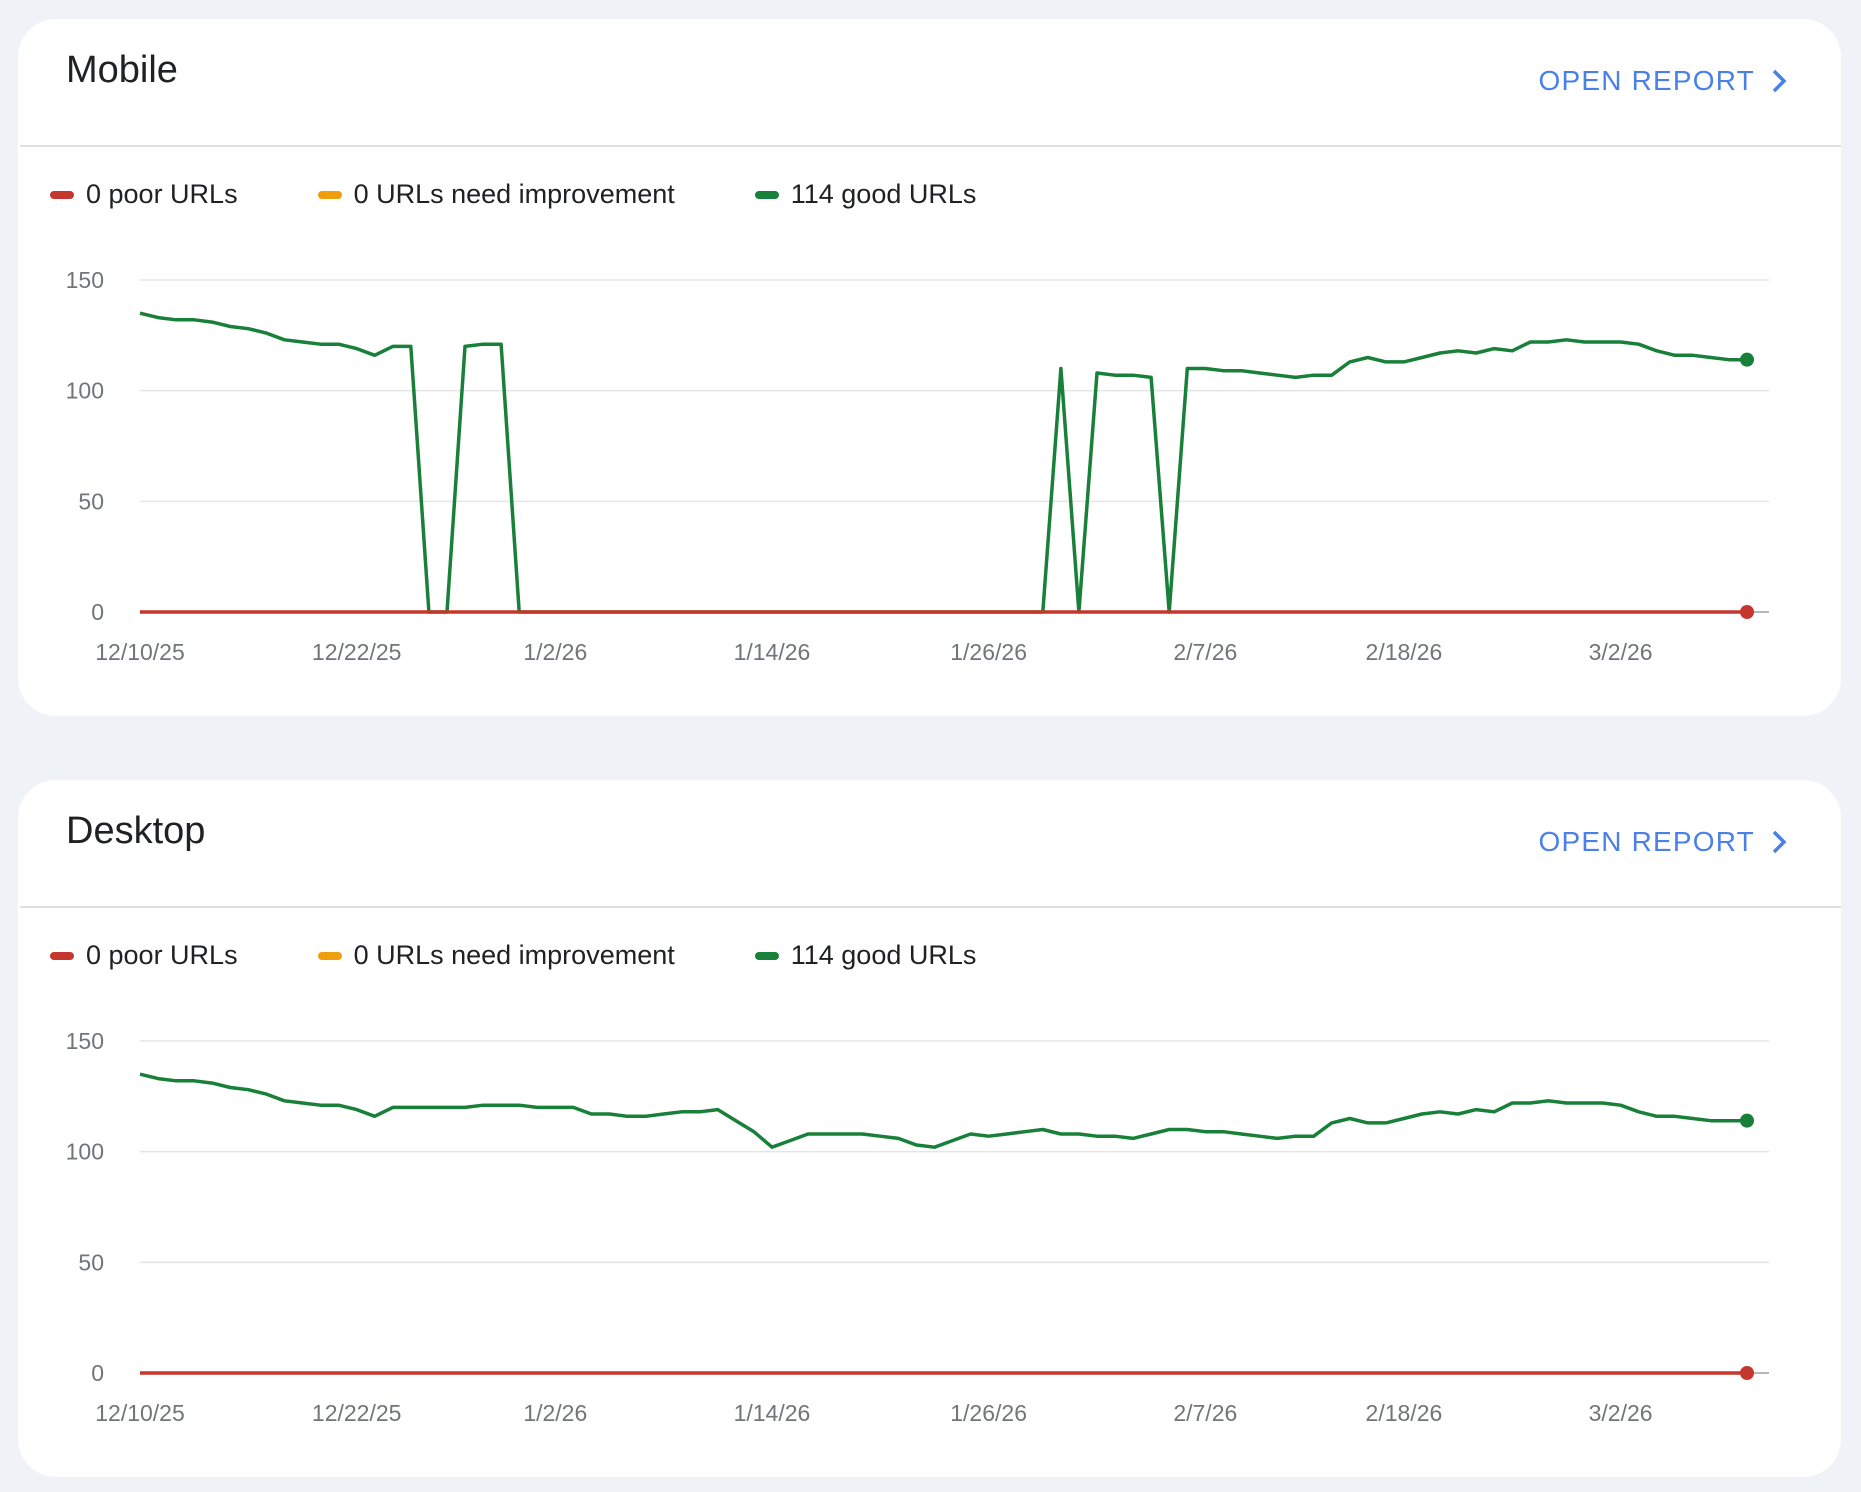 Image resolution: width=1861 pixels, height=1492 pixels. I want to click on series-line-good, so click(943, 1110).